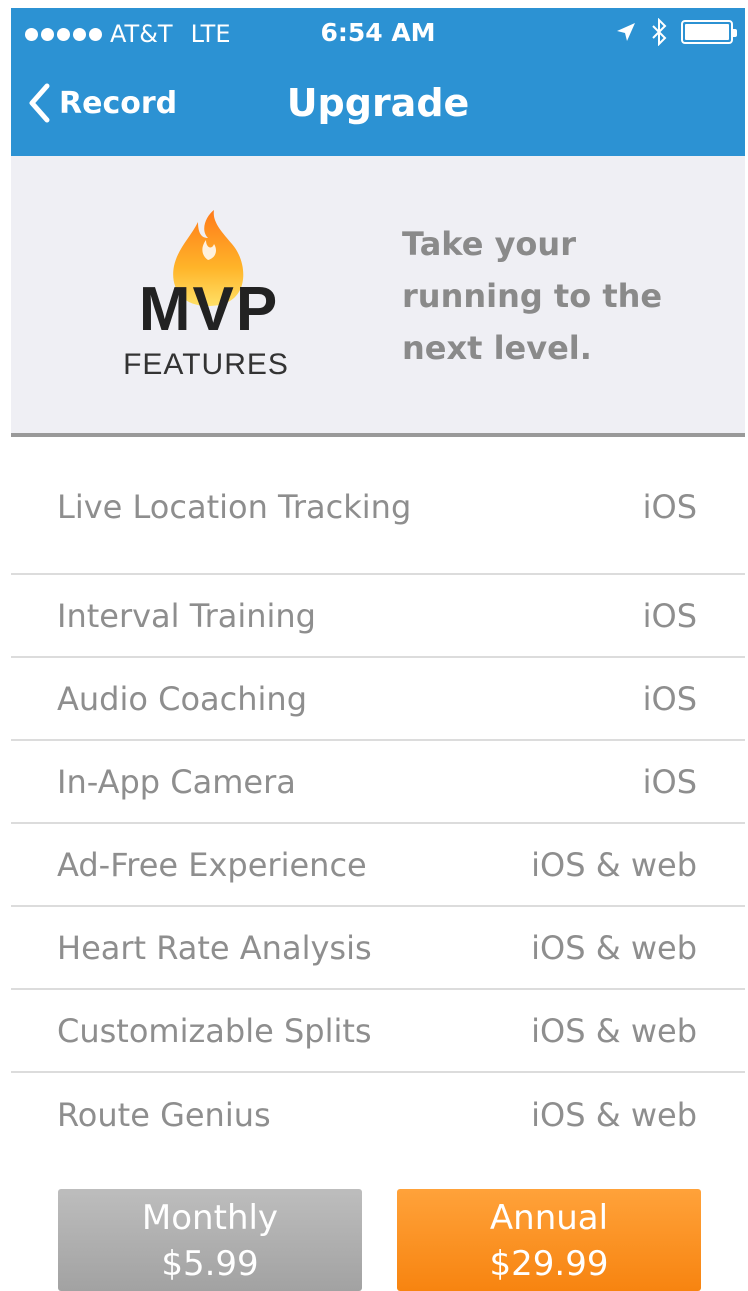 The image size is (748, 1291). What do you see at coordinates (378, 865) in the screenshot?
I see `feature-row: Ad-Free Experience iOS & web` at bounding box center [378, 865].